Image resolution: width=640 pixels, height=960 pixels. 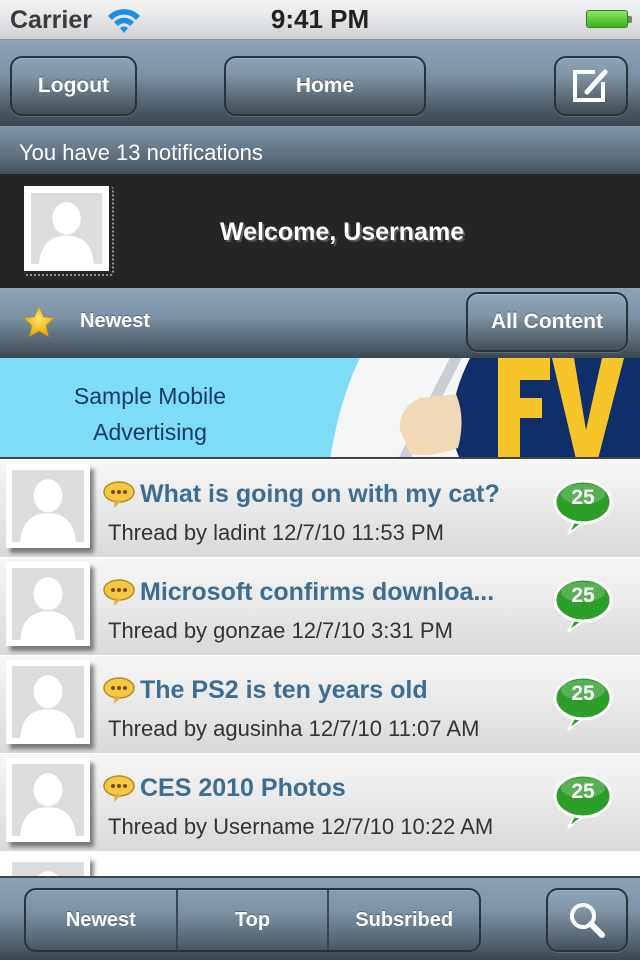 I want to click on thread-title: CES 2010 Photos, so click(x=243, y=788).